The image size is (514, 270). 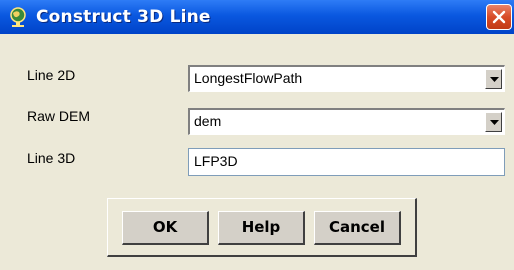 I want to click on line2d-value: LongestFlowPath, so click(x=248, y=78).